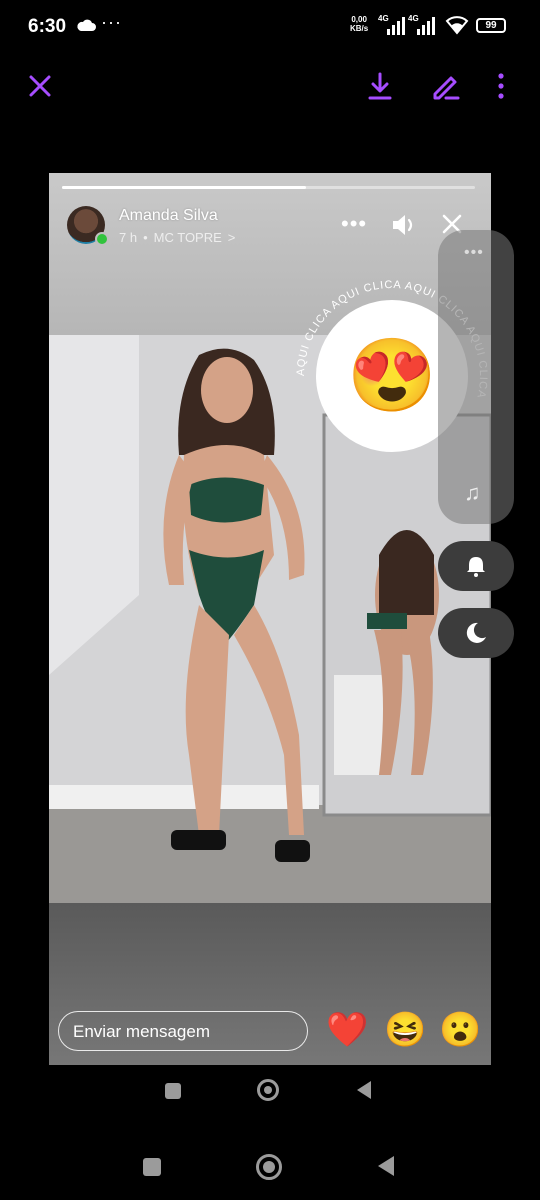 Image resolution: width=540 pixels, height=1200 pixels. What do you see at coordinates (168, 216) in the screenshot?
I see `story-author-name: Amanda Silva` at bounding box center [168, 216].